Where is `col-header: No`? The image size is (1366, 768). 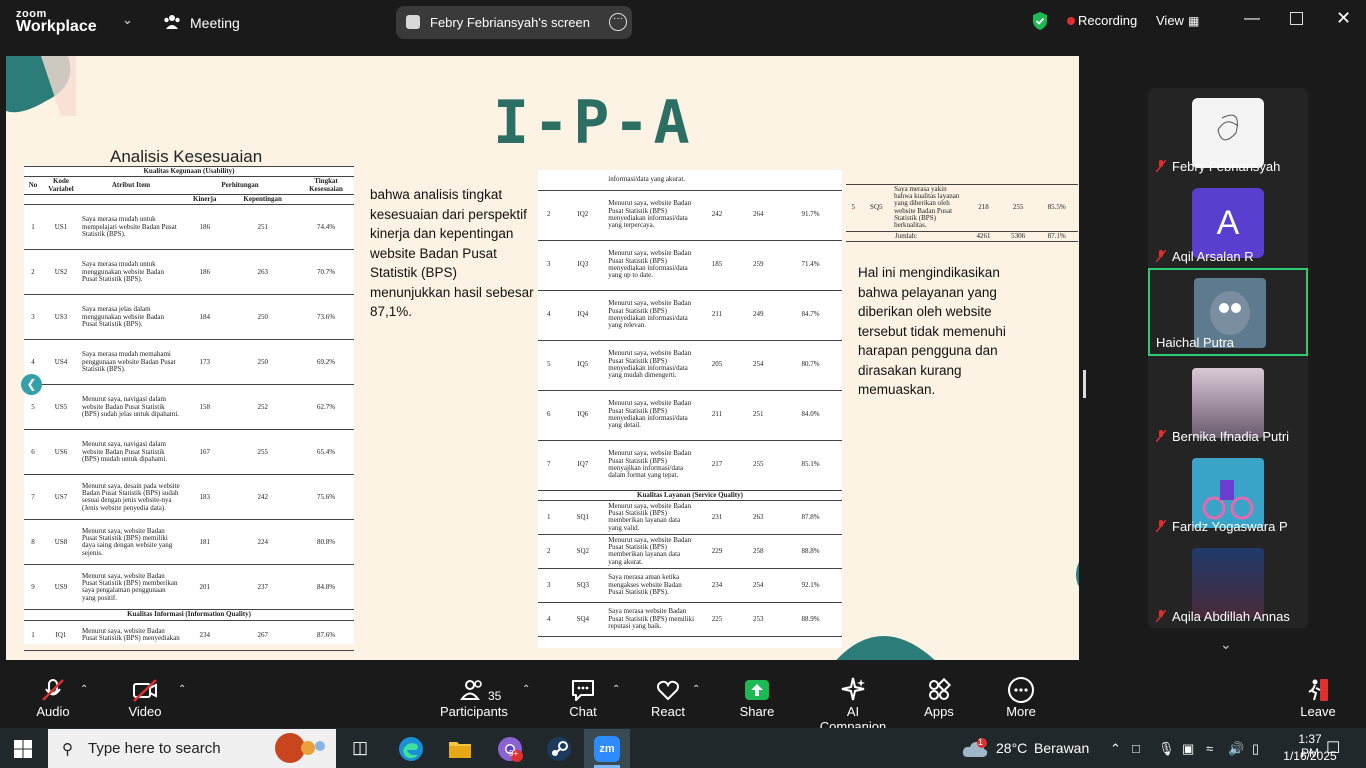
col-header: No is located at coordinates (33, 186).